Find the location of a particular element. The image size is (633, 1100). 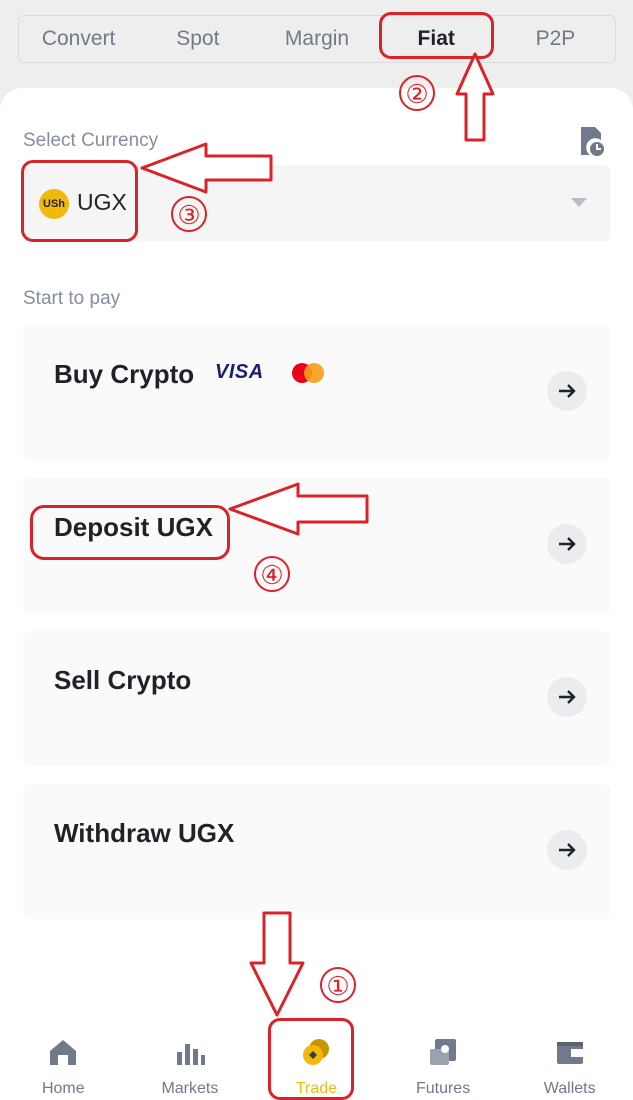

annotation-arrow-down-icon is located at coordinates (277, 964).